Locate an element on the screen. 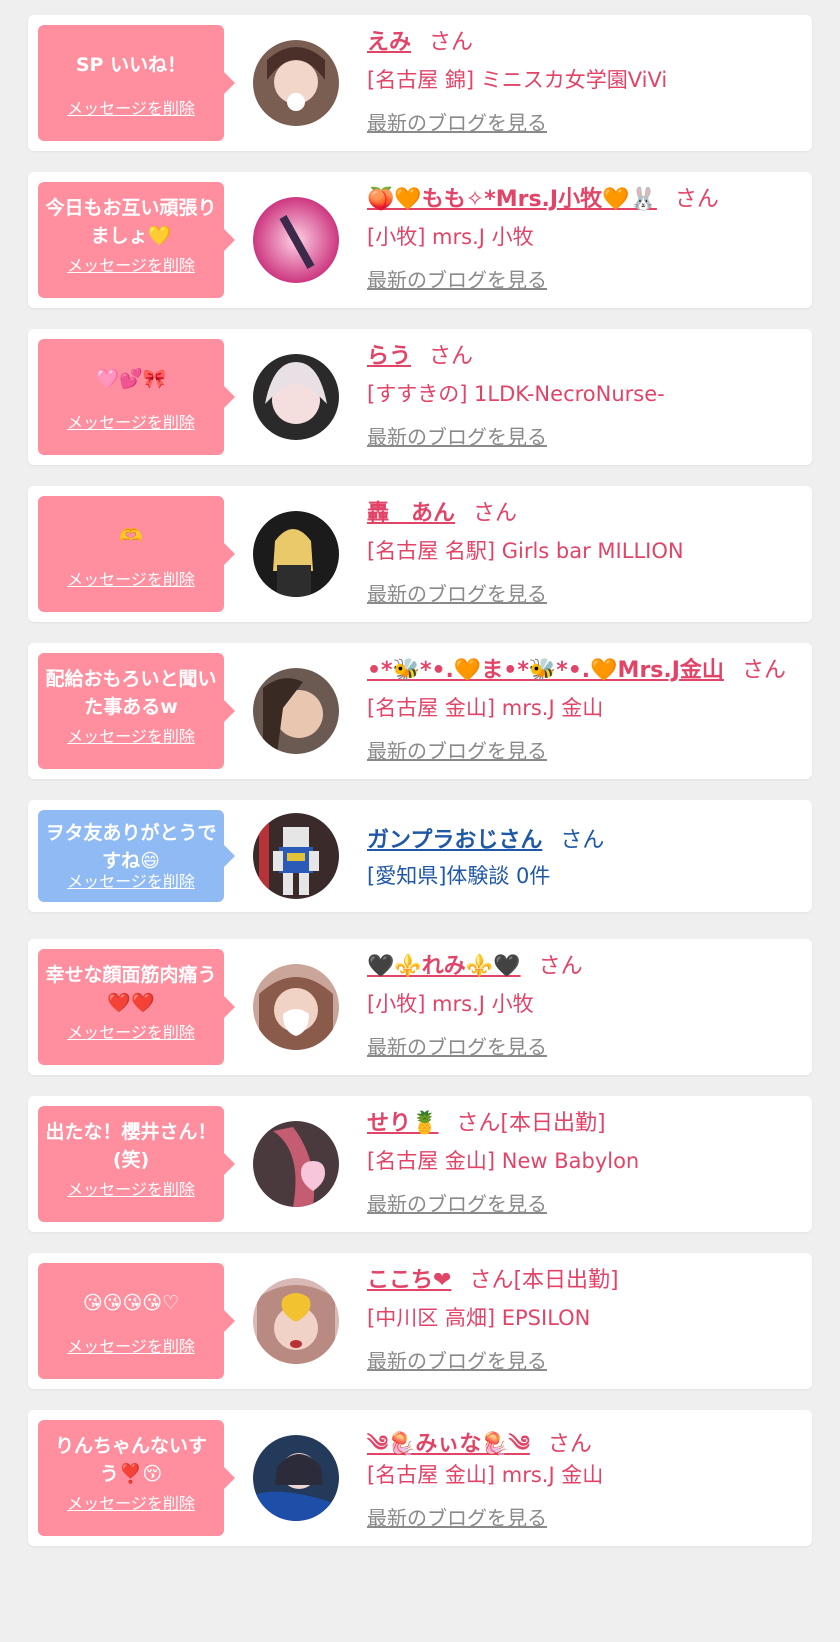  sender-name-row: 🖤⚜️れみ⚜️🖤 さん is located at coordinates (475, 964).